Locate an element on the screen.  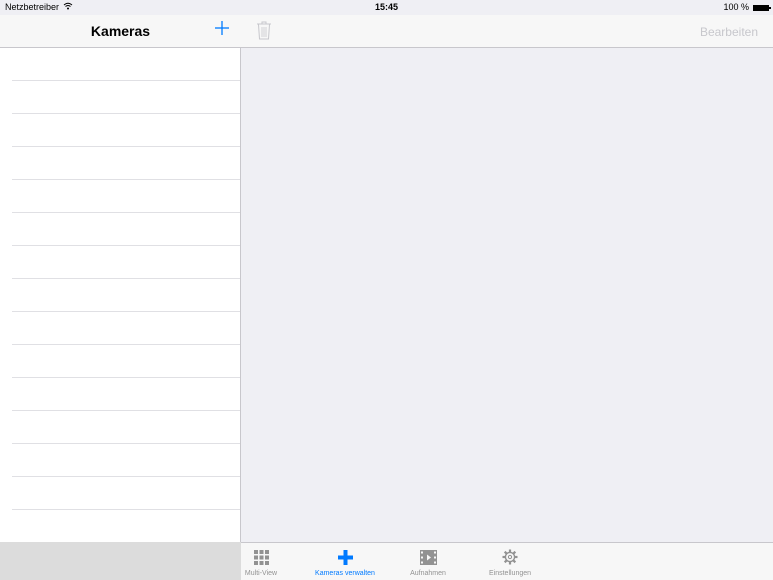
add-camera-button is located at coordinates (222, 28).